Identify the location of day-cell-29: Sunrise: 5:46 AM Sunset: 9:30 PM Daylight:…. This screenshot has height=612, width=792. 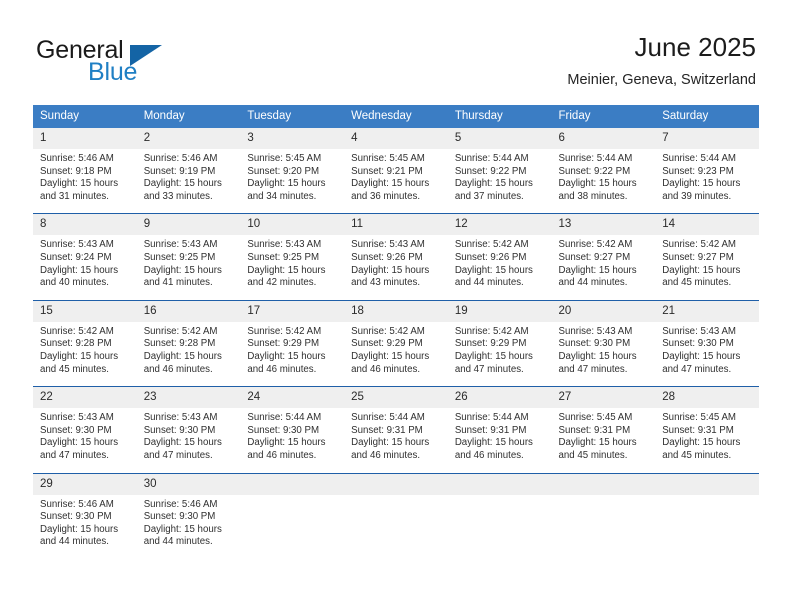
(85, 527).